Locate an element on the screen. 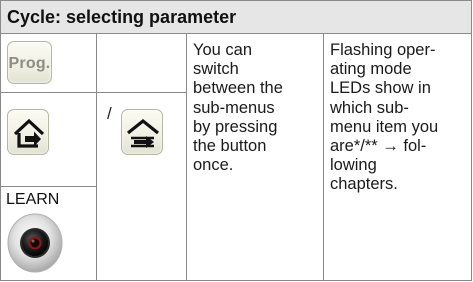 The image size is (473, 282). learn-label: LEARN is located at coordinates (33, 199).